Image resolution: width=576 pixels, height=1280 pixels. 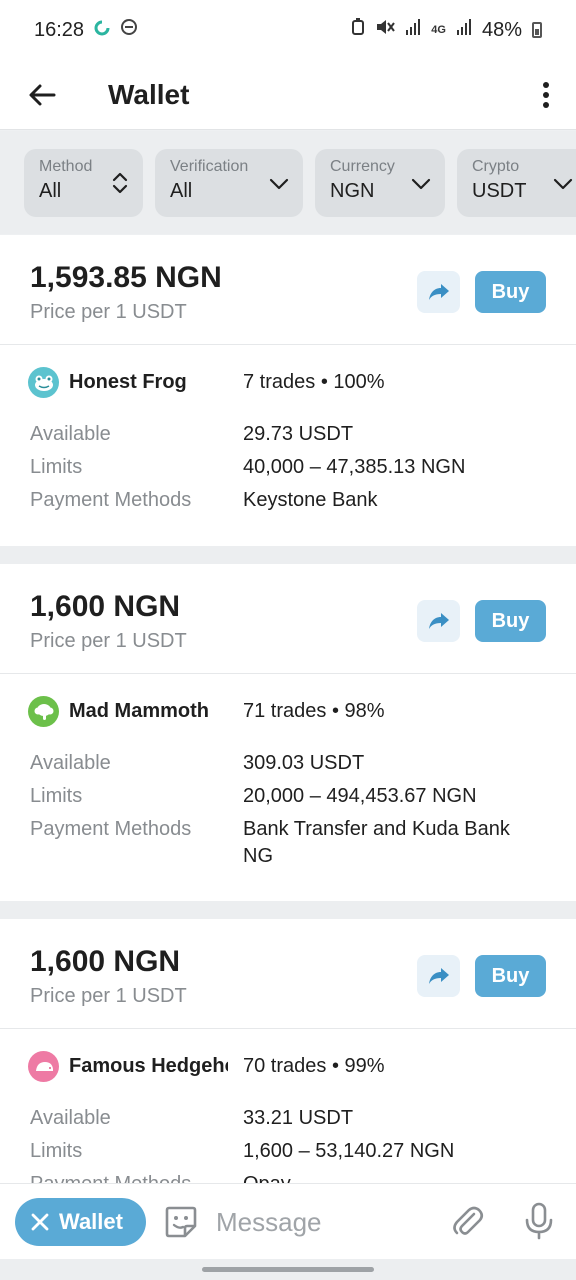 I want to click on status-time: 16:28, so click(x=59, y=29).